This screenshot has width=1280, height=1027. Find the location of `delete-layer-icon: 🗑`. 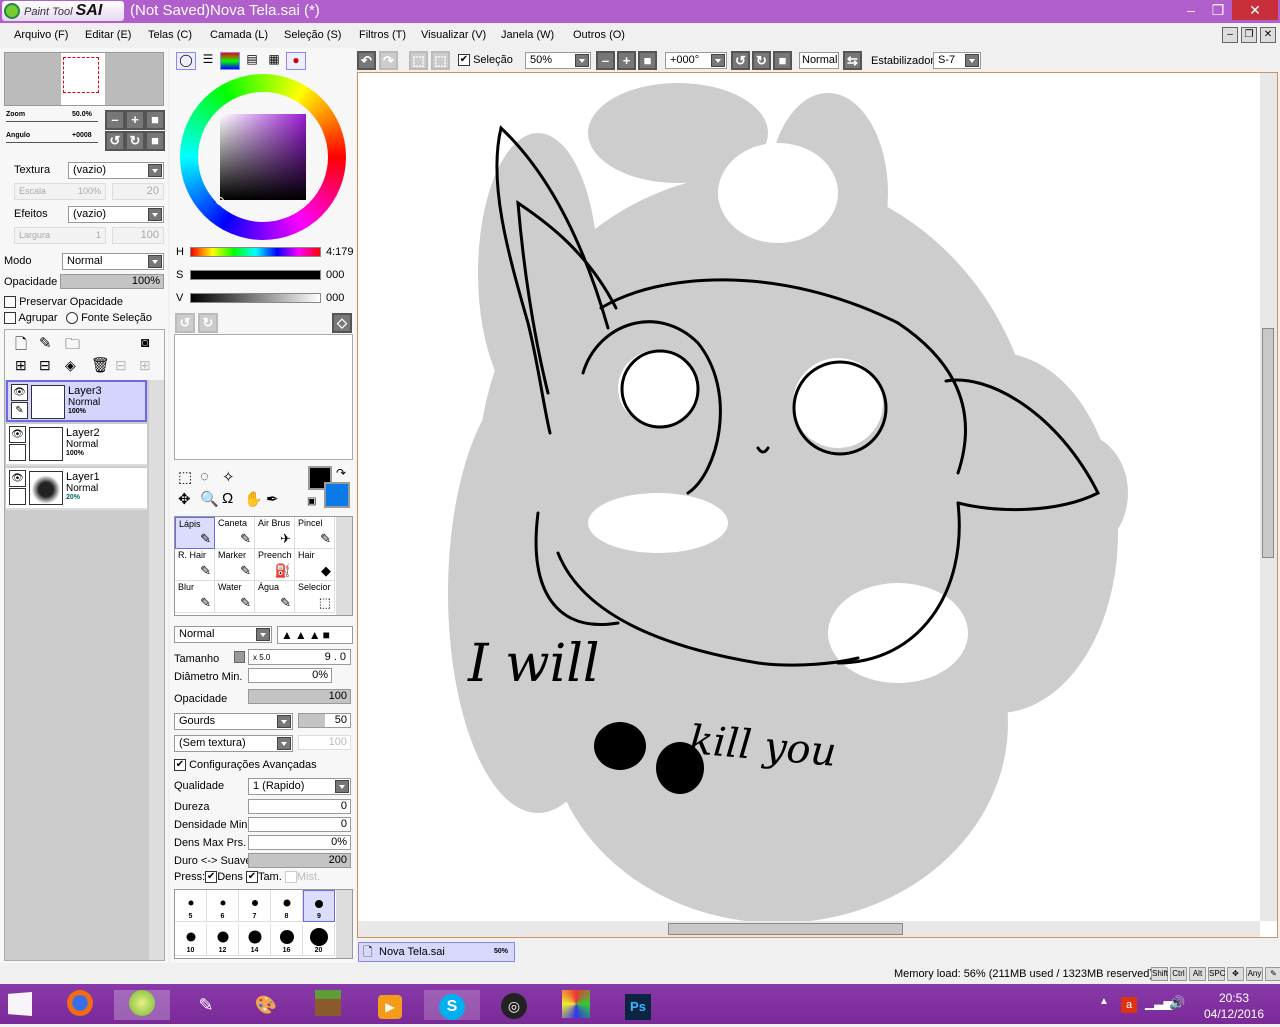

delete-layer-icon: 🗑 is located at coordinates (100, 365).